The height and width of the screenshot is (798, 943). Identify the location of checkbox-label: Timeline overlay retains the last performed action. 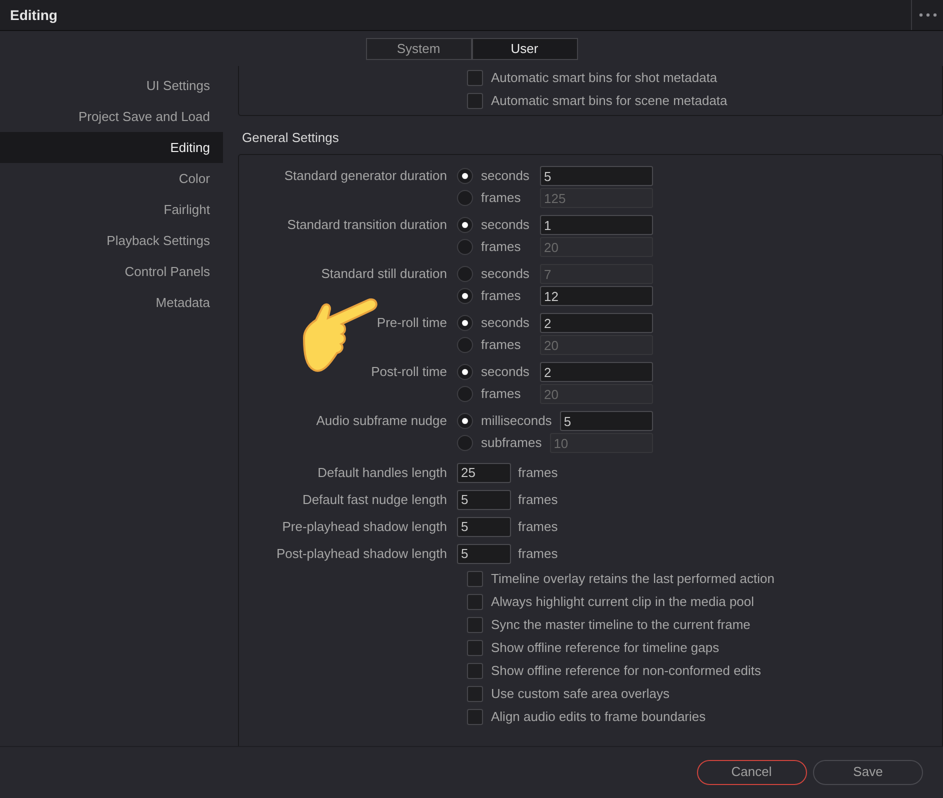
(632, 579).